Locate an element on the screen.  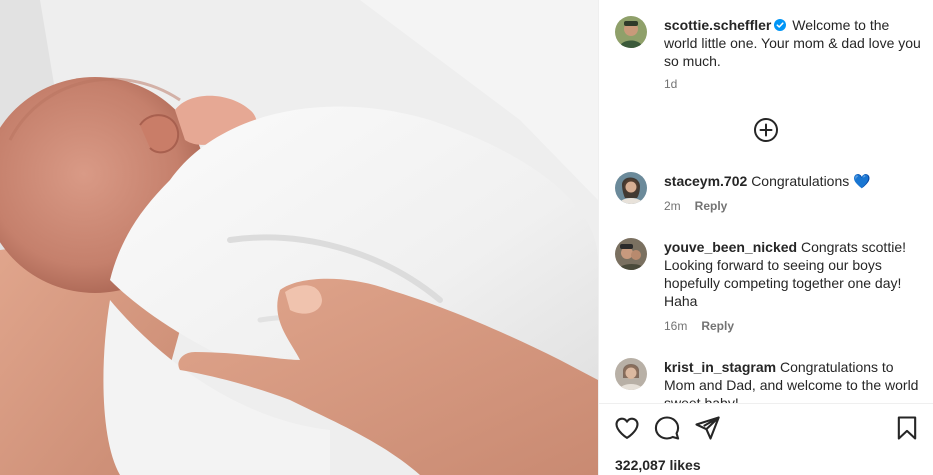
load-more-button is located at coordinates (766, 130).